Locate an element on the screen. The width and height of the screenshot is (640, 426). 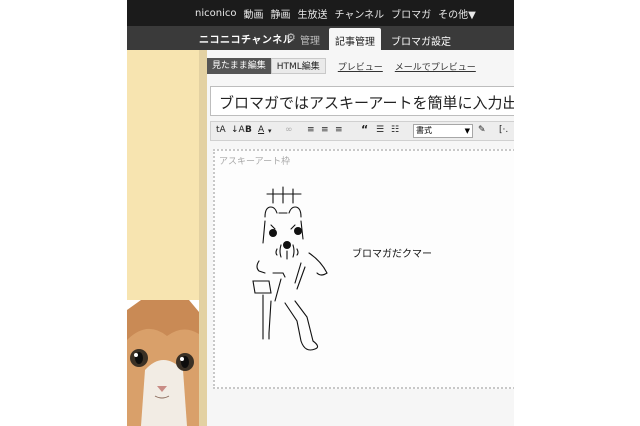
mode-html-button: HTML編集 is located at coordinates (298, 66).